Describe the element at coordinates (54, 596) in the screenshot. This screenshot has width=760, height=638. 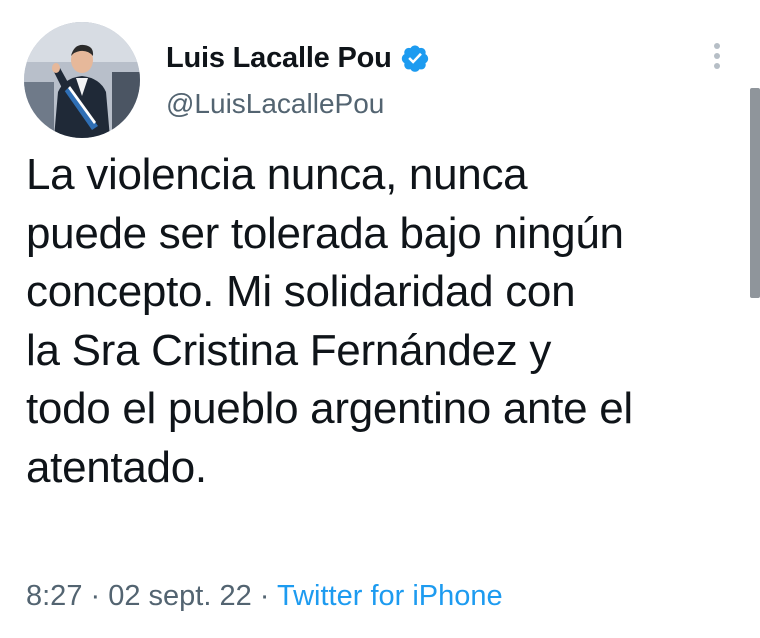
I see `tweet-time: 8:27` at that location.